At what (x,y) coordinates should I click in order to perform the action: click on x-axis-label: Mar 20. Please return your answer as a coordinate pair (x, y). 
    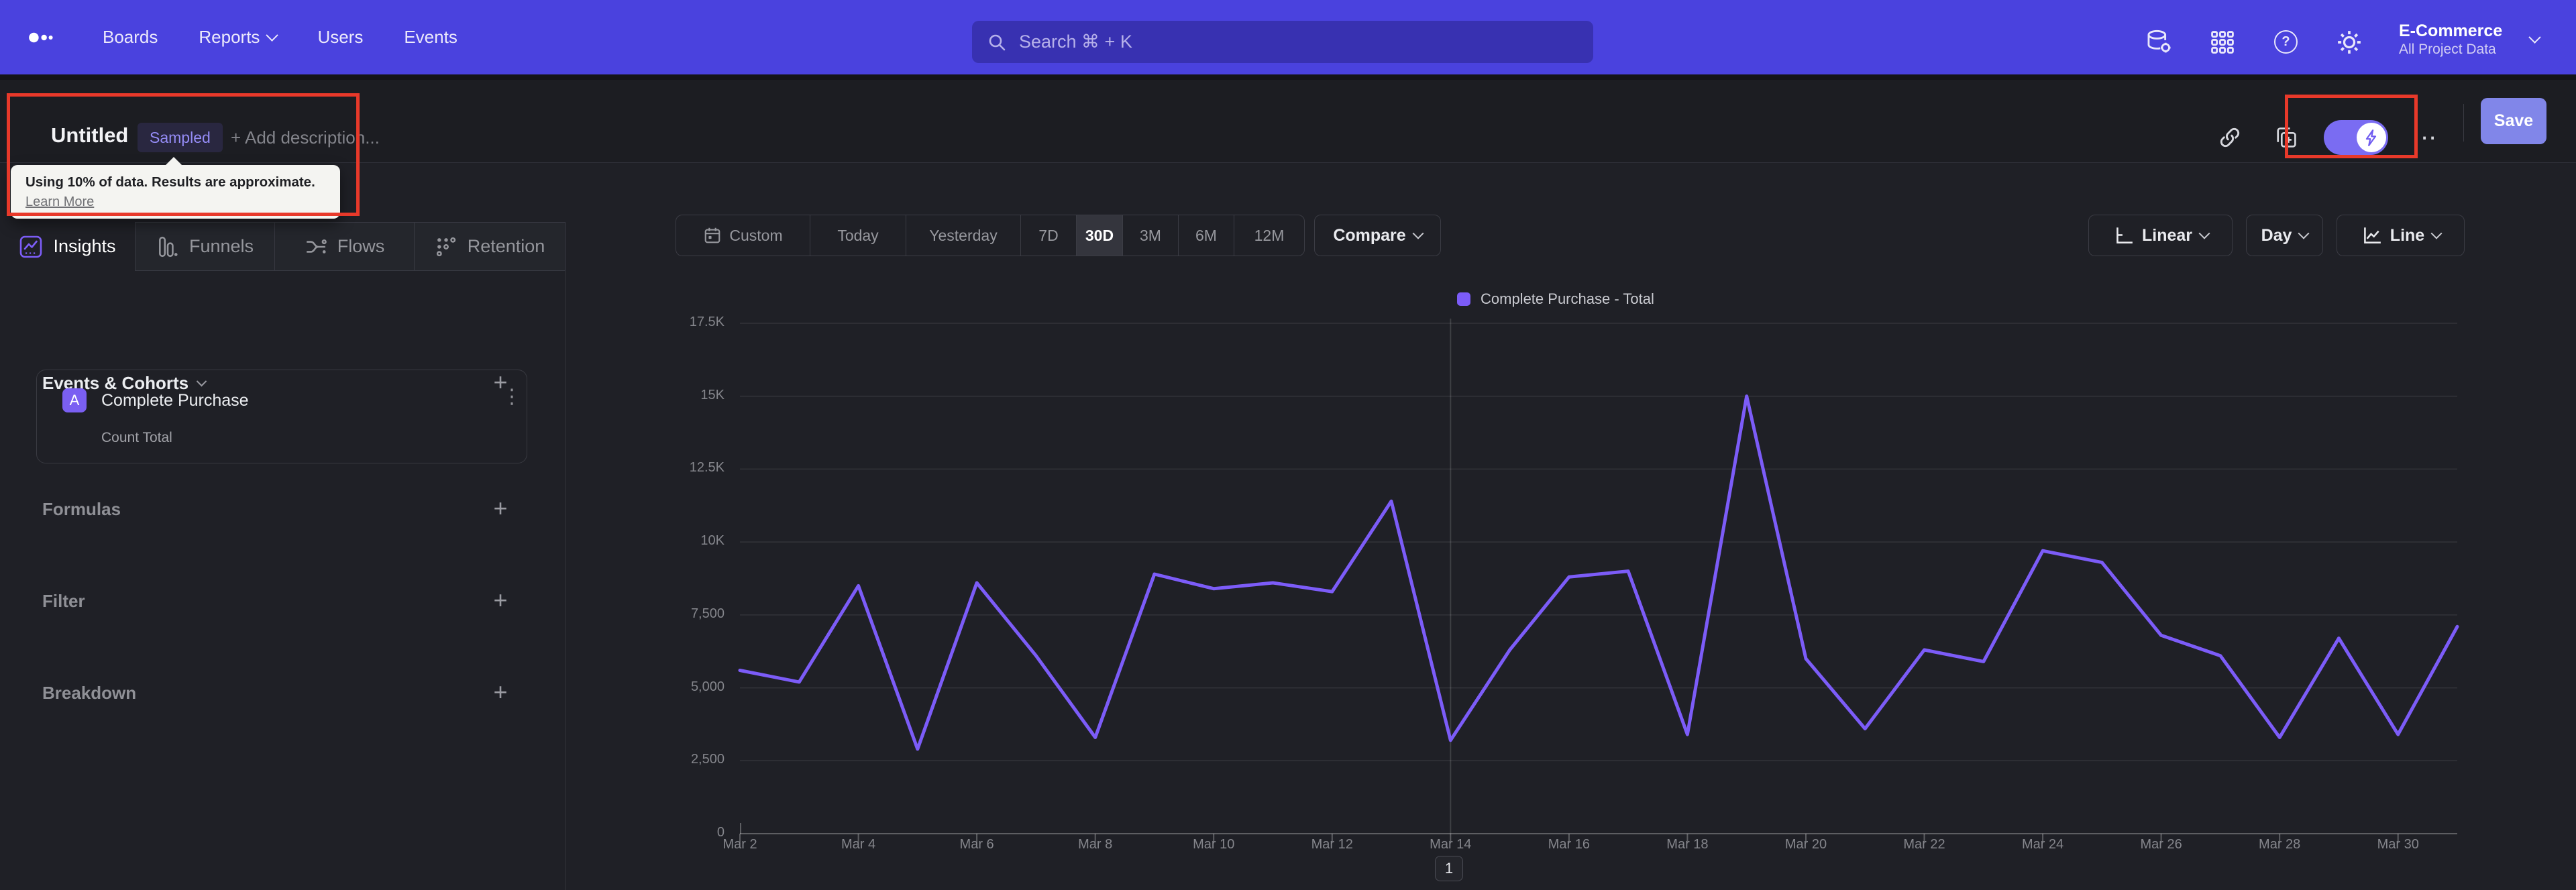
    Looking at the image, I should click on (1805, 844).